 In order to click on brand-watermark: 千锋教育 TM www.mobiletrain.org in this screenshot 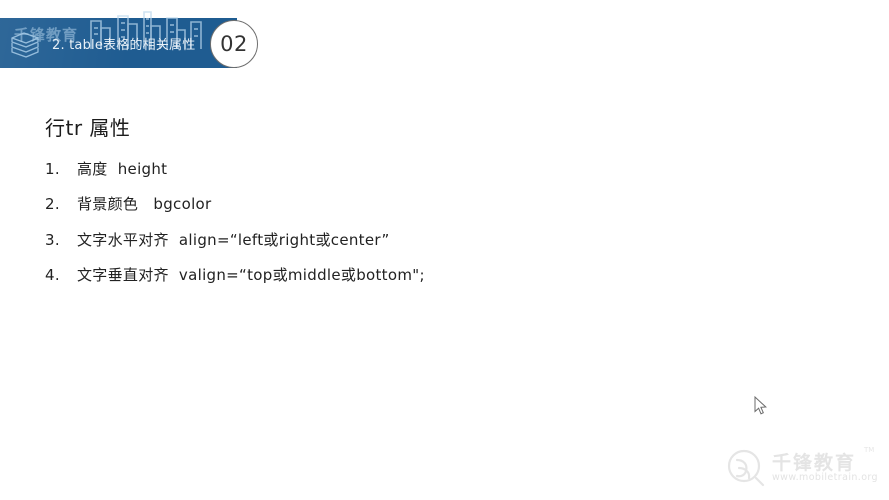, I will do `click(802, 469)`.